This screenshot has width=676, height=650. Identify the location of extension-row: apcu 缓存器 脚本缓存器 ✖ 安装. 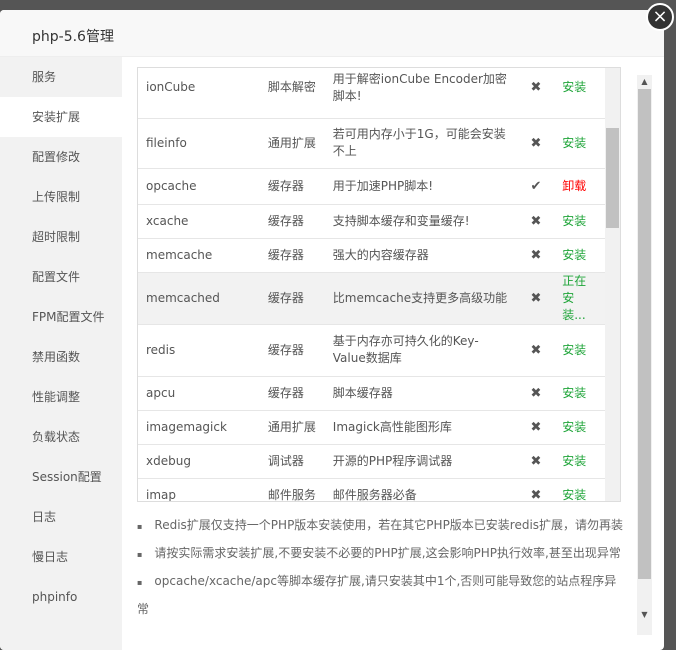
(371, 393).